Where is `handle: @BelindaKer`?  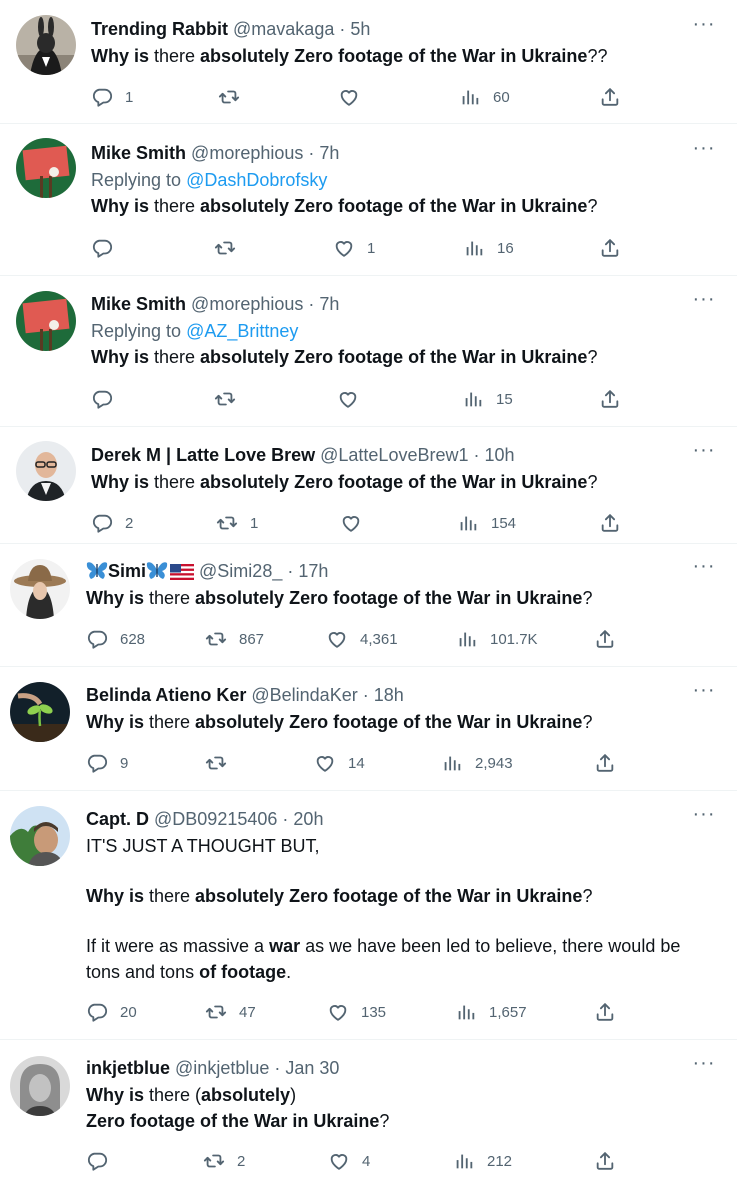
handle: @BelindaKer is located at coordinates (304, 695).